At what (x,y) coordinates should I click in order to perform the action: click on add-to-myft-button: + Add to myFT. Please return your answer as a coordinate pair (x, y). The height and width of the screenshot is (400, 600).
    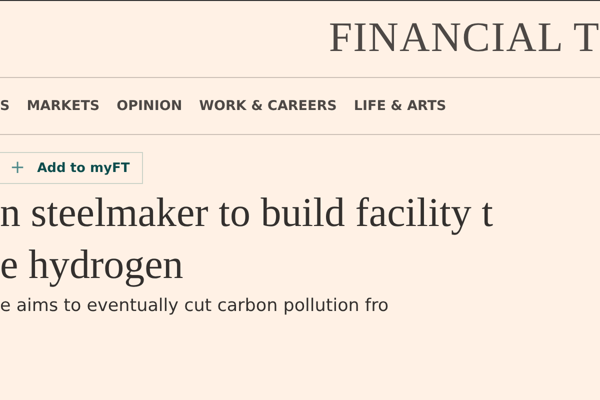
    Looking at the image, I should click on (71, 168).